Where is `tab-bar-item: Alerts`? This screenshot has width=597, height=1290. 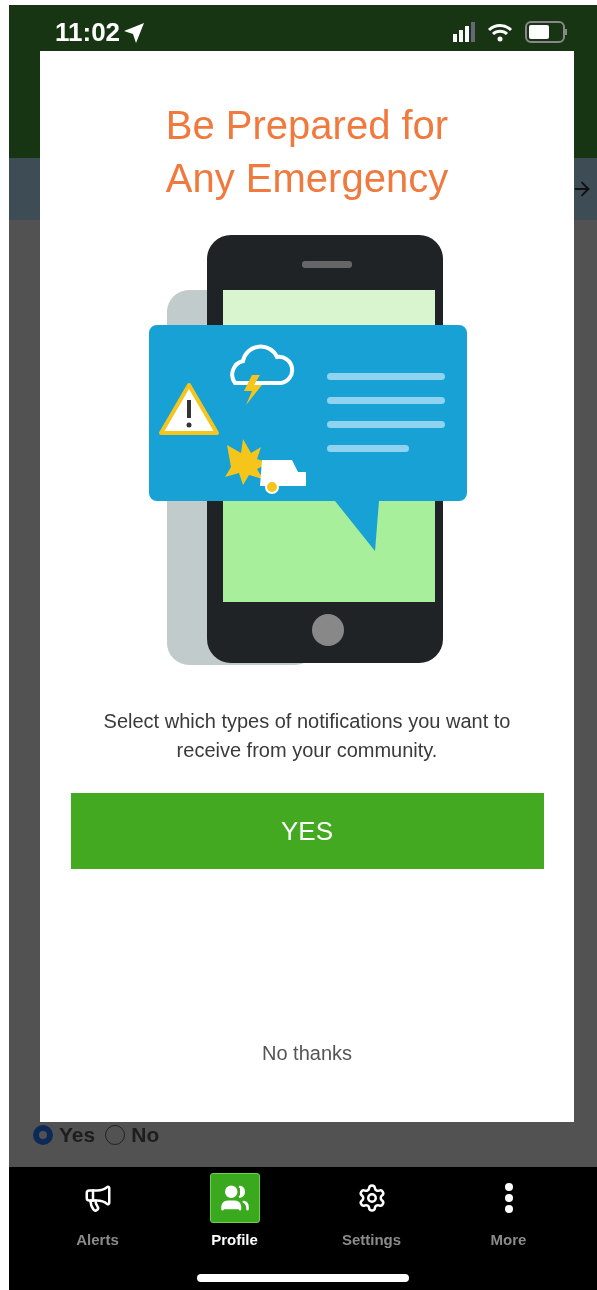 tab-bar-item: Alerts is located at coordinates (97, 1210).